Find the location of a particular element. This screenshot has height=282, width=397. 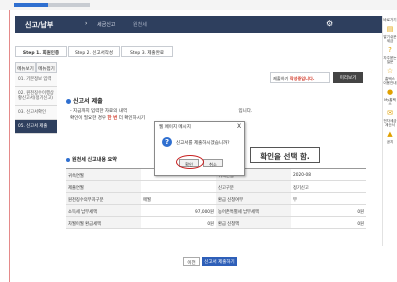

confirm-dialog: 웹 페이지 메시지 X ? 신고서를 제출하시겠습니까? 확인 취소 is located at coordinates (199, 148).